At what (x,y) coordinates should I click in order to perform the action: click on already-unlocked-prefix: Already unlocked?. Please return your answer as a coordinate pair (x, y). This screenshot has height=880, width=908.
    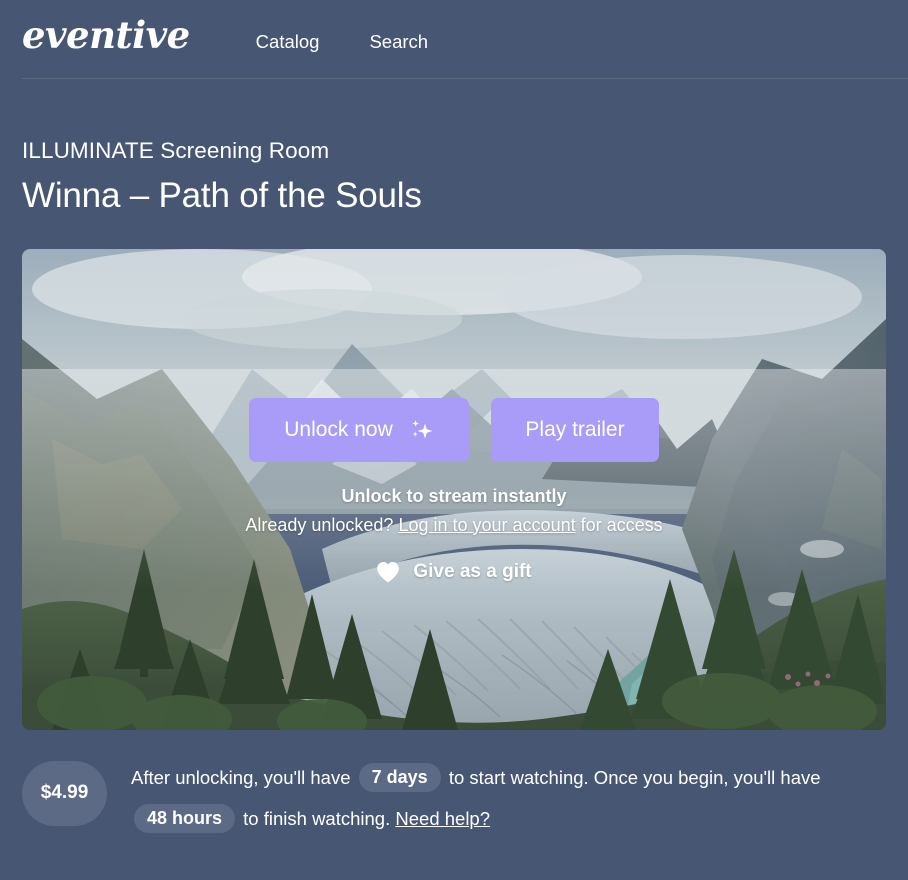
    Looking at the image, I should click on (319, 524).